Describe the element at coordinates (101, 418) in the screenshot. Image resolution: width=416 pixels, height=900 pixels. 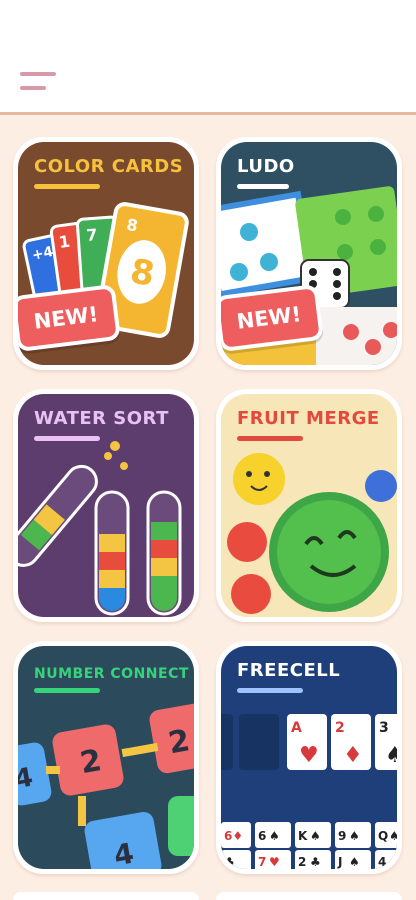
I see `game-title: WATER SORT` at that location.